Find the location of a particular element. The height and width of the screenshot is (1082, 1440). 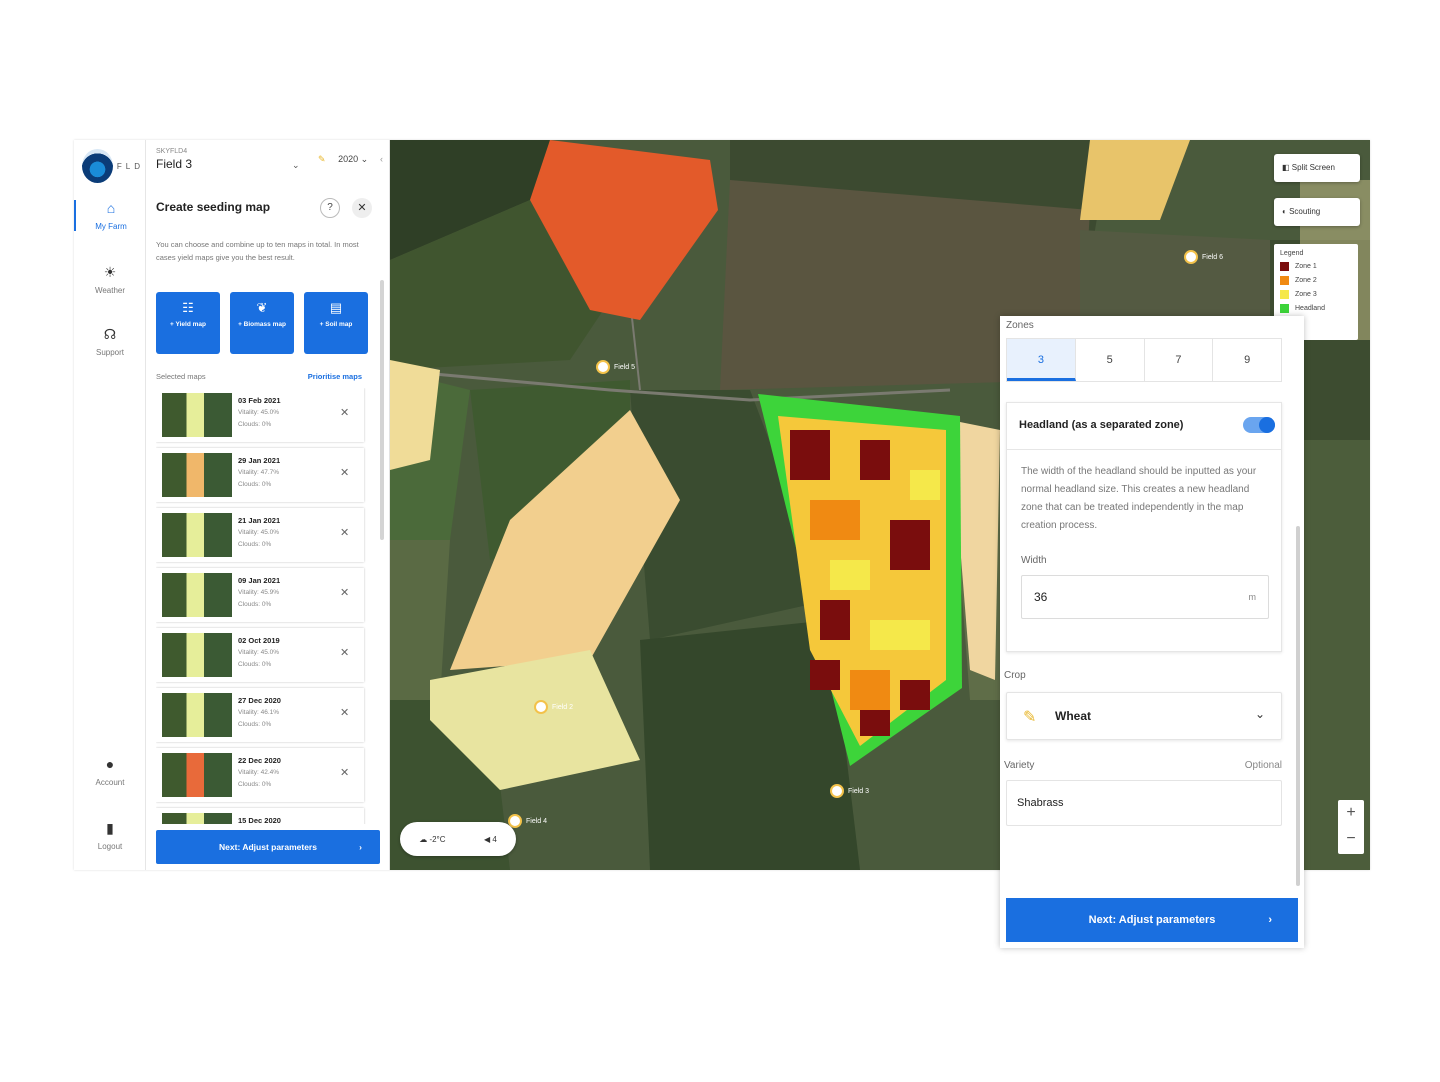

field-marker: Field 4 is located at coordinates (527, 821).